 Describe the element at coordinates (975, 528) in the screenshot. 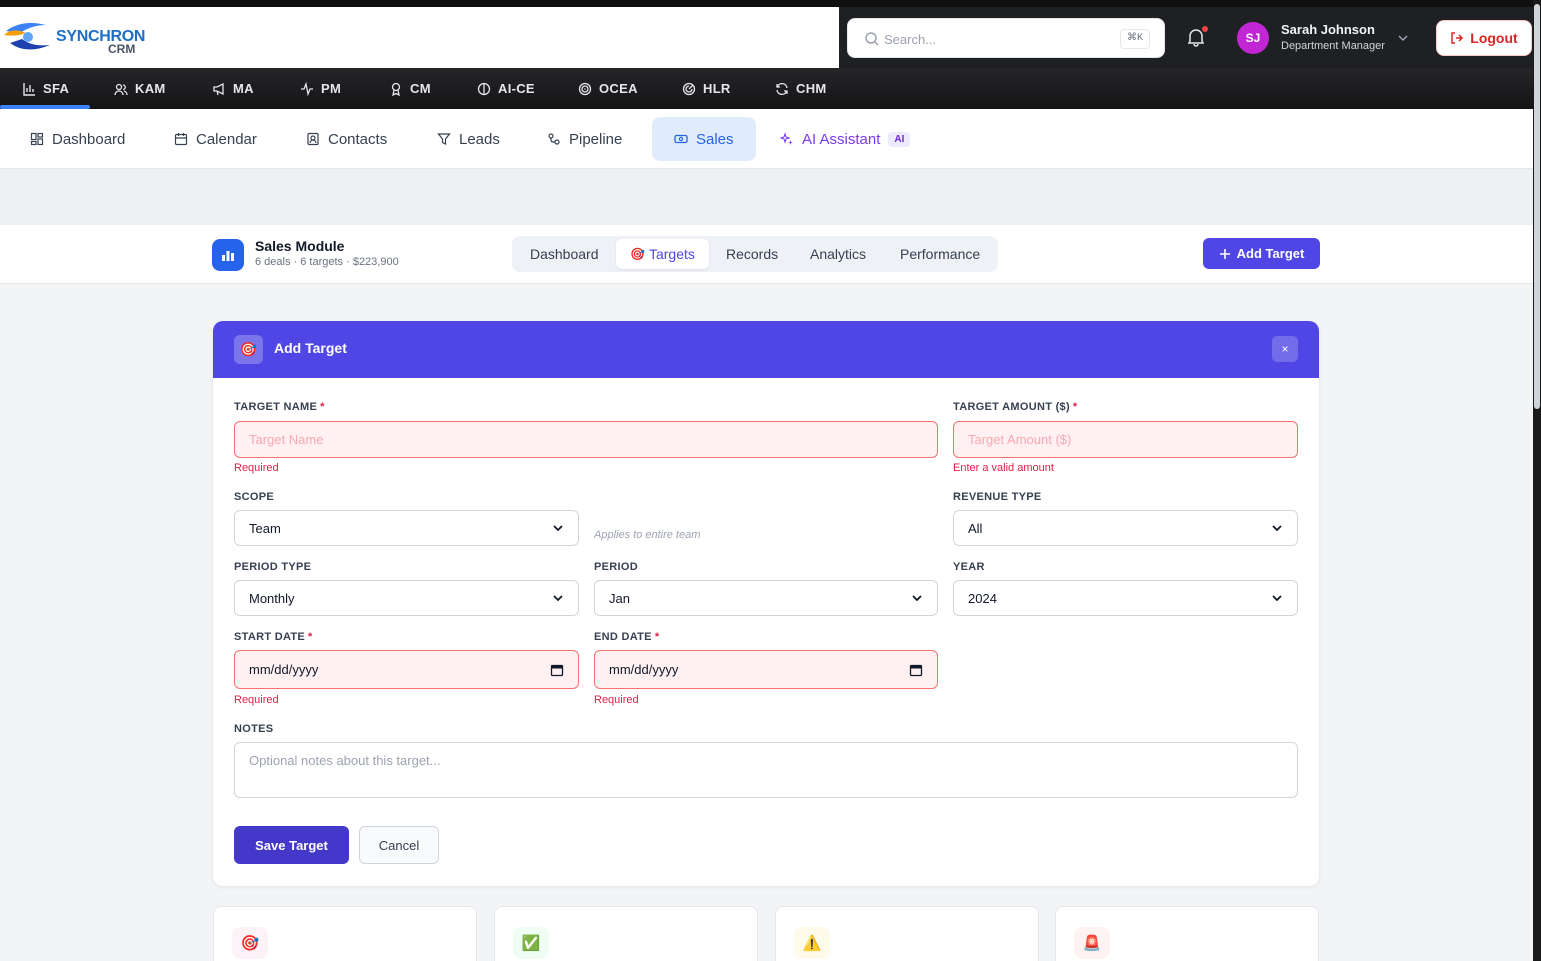

I see `revenue-type-value: All` at that location.